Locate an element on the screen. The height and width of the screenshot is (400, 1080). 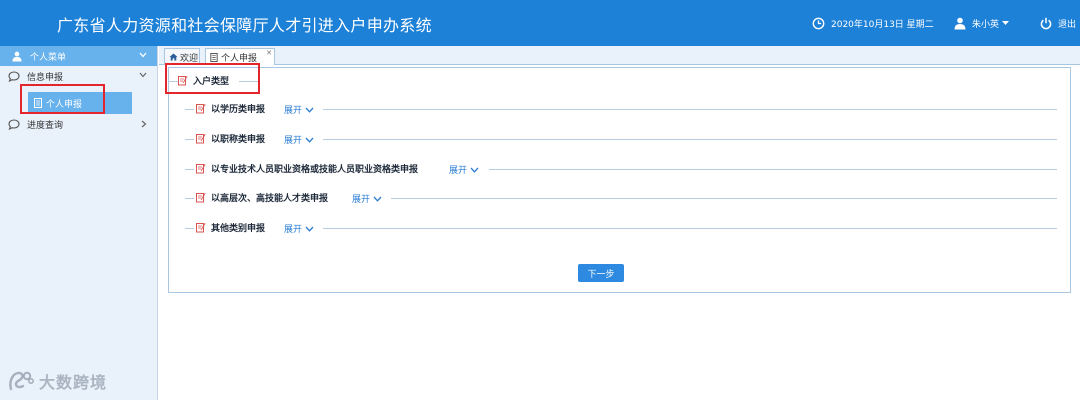
next-step-button: 下一步 is located at coordinates (601, 273).